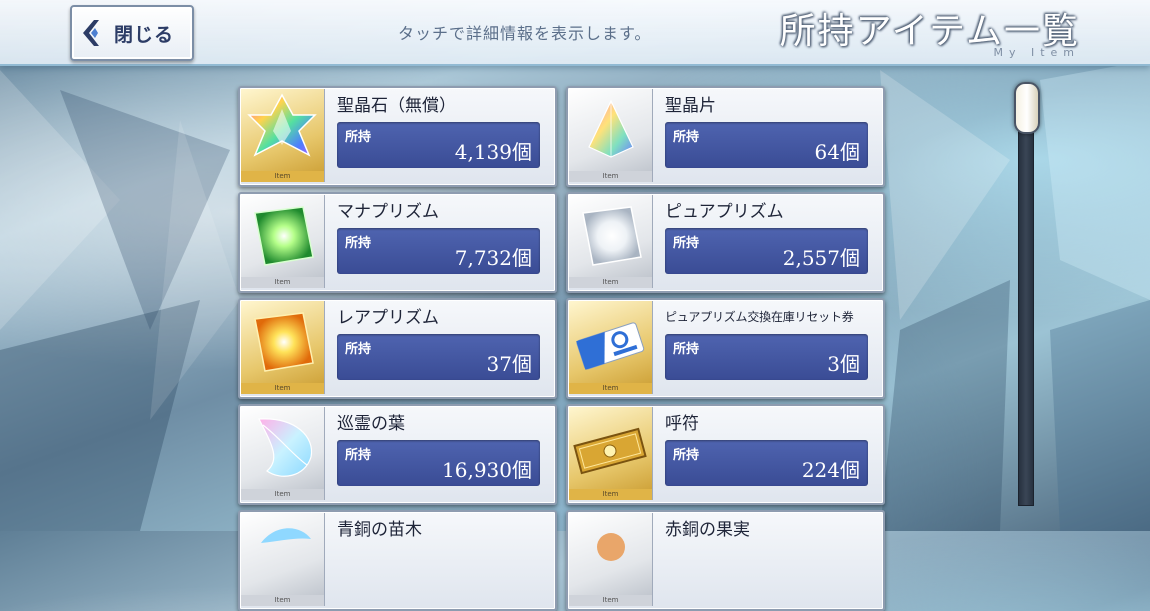 This screenshot has height=611, width=1150. I want to click on owned-count: 224個, so click(830, 470).